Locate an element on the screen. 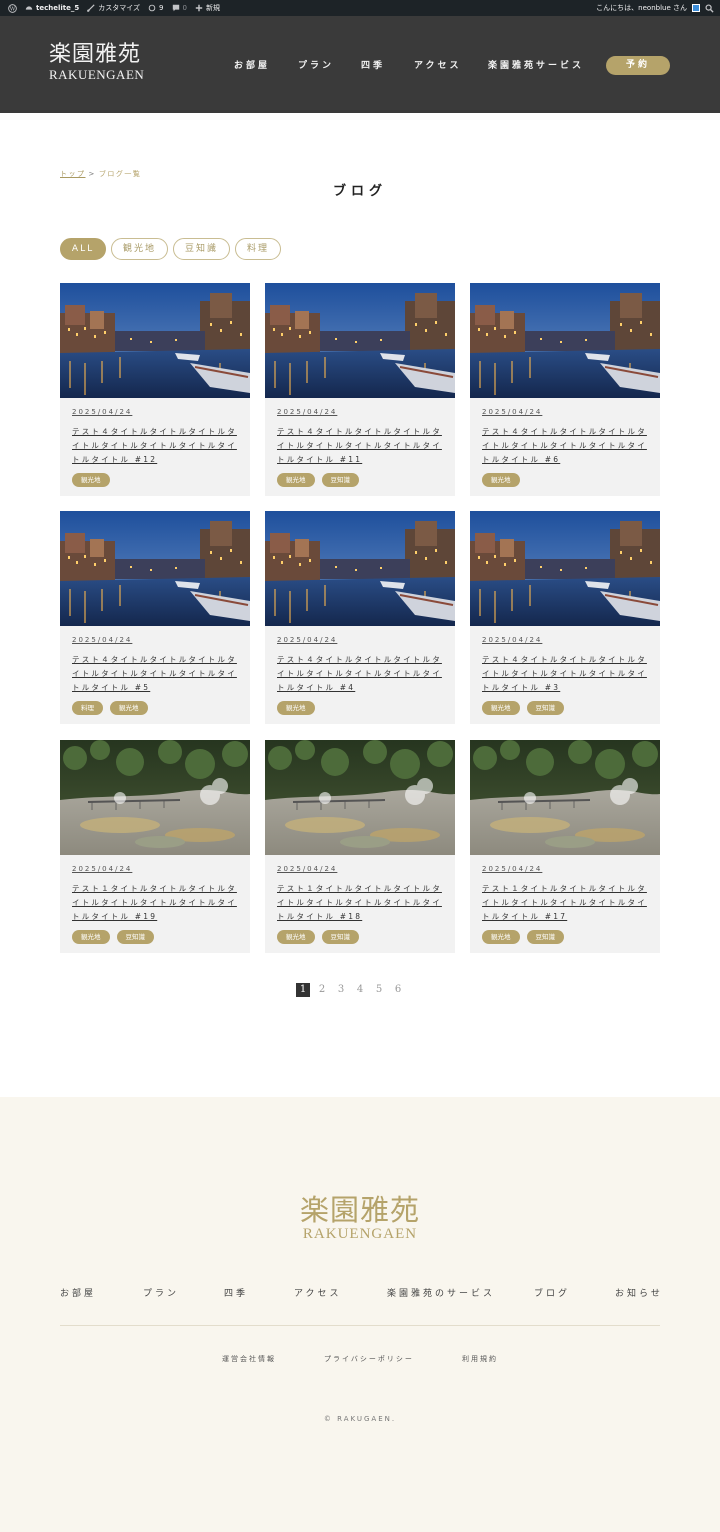 Image resolution: width=720 pixels, height=1532 pixels. wordpress-logo-icon: W is located at coordinates (12, 8).